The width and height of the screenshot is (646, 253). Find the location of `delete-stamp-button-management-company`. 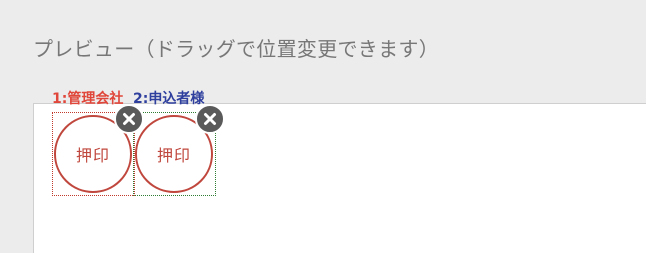

delete-stamp-button-management-company is located at coordinates (129, 119).